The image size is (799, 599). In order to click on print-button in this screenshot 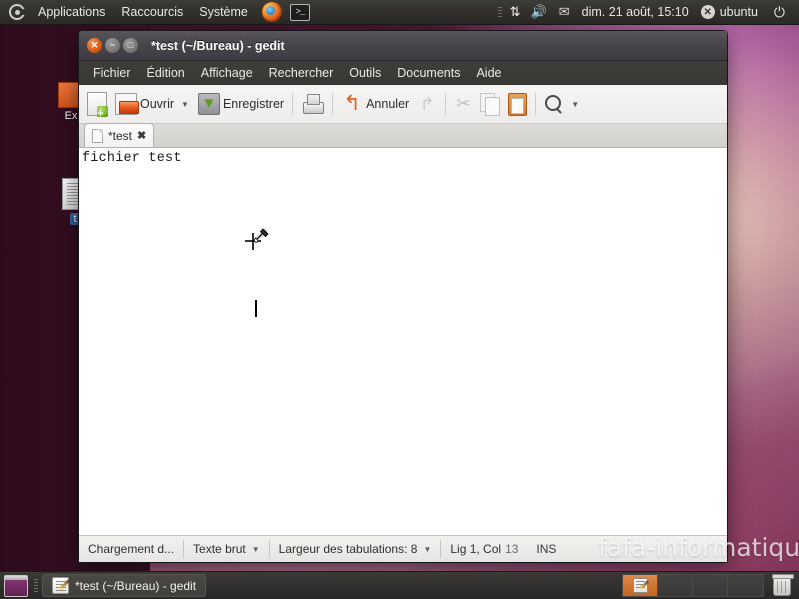, I will do `click(312, 104)`.